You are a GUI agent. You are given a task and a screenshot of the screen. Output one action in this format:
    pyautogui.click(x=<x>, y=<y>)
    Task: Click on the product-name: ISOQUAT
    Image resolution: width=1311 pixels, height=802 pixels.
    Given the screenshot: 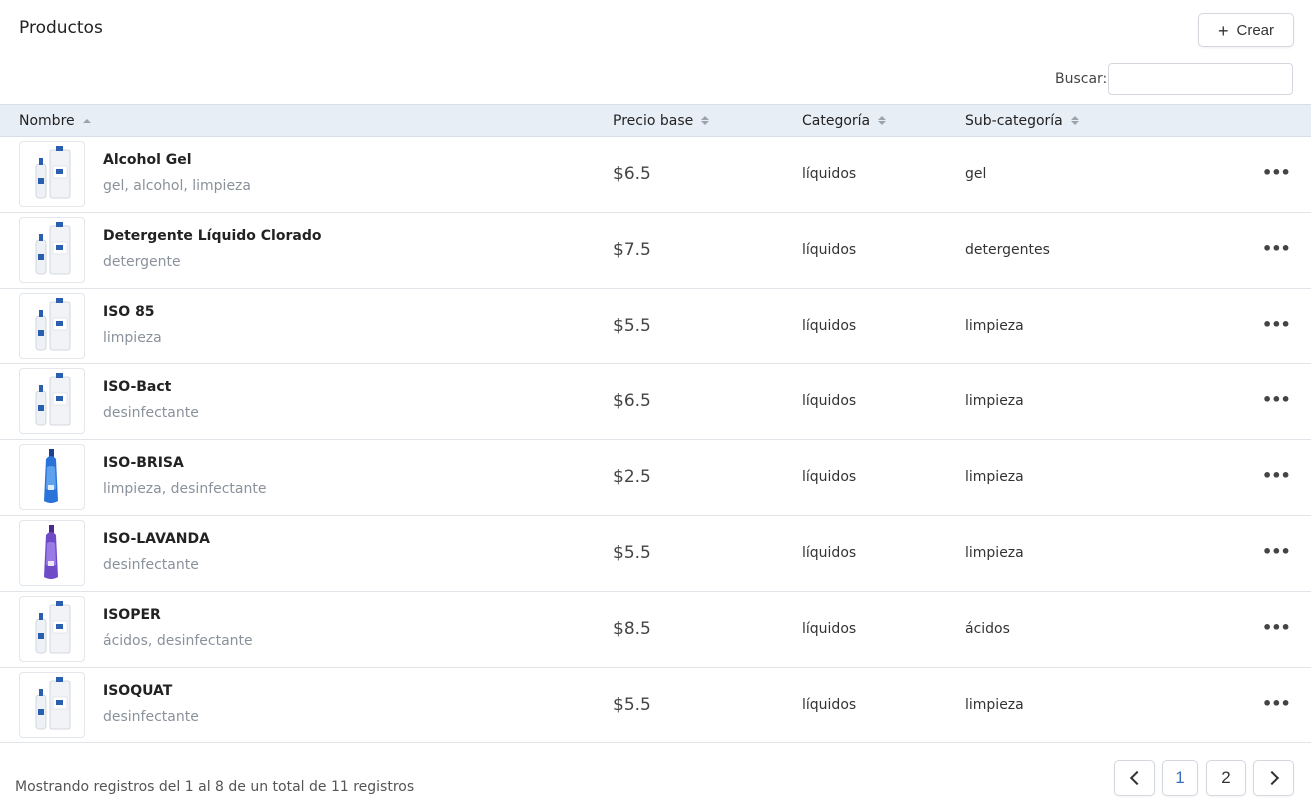 What is the action you would take?
    pyautogui.click(x=137, y=691)
    